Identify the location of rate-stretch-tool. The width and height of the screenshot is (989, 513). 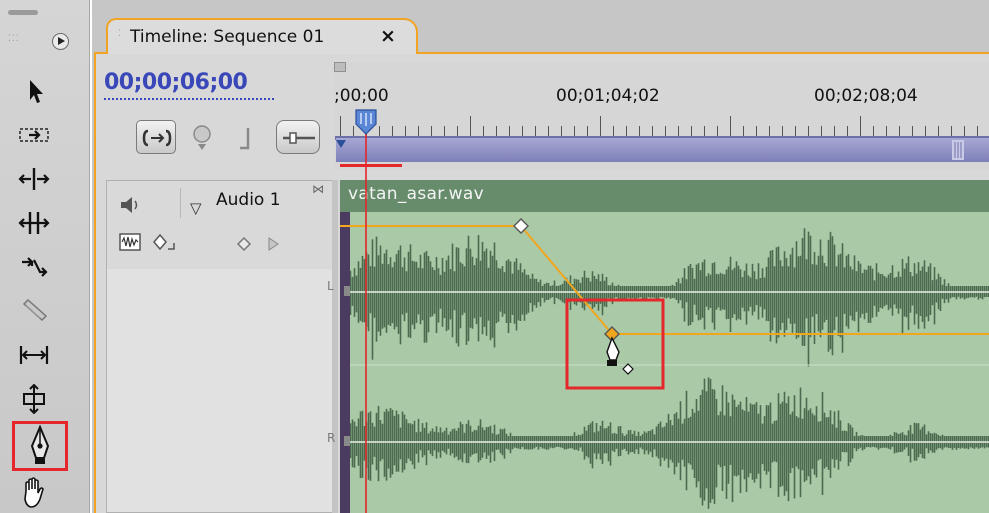
(34, 267).